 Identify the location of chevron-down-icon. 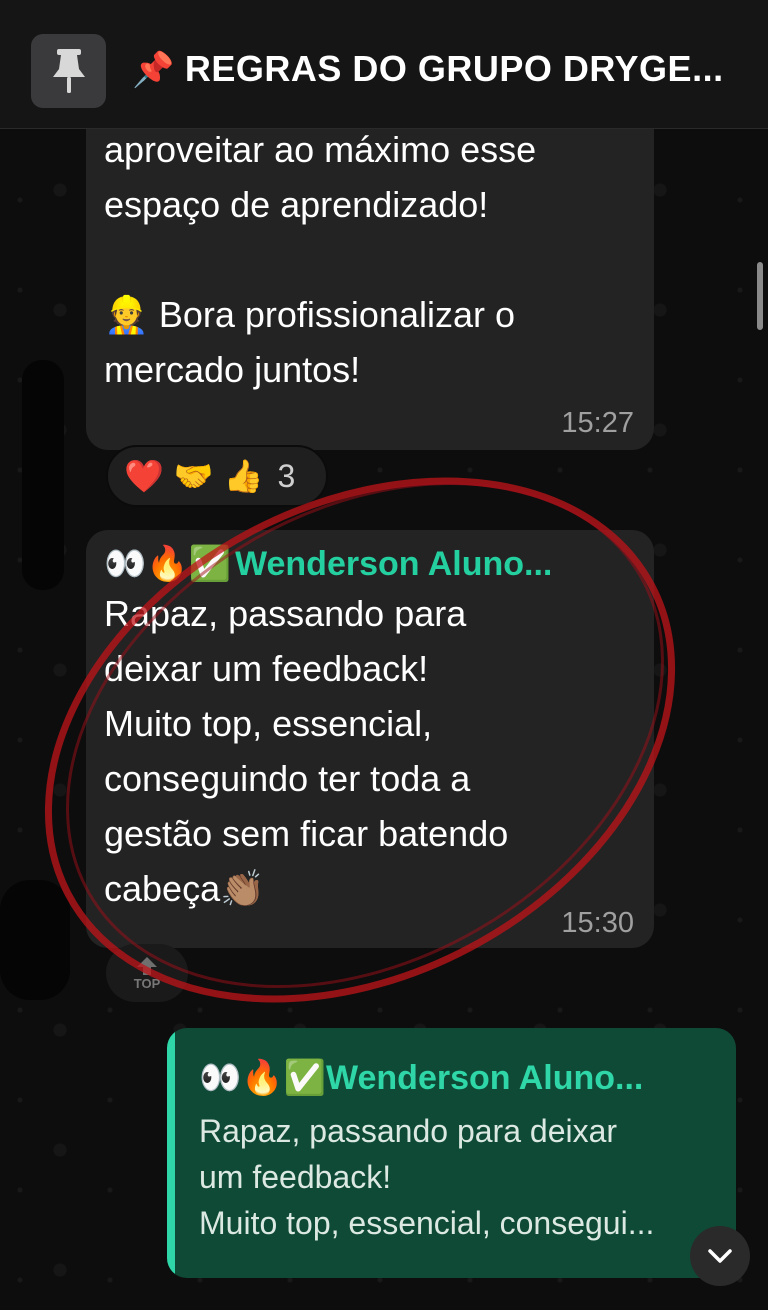
(720, 1256).